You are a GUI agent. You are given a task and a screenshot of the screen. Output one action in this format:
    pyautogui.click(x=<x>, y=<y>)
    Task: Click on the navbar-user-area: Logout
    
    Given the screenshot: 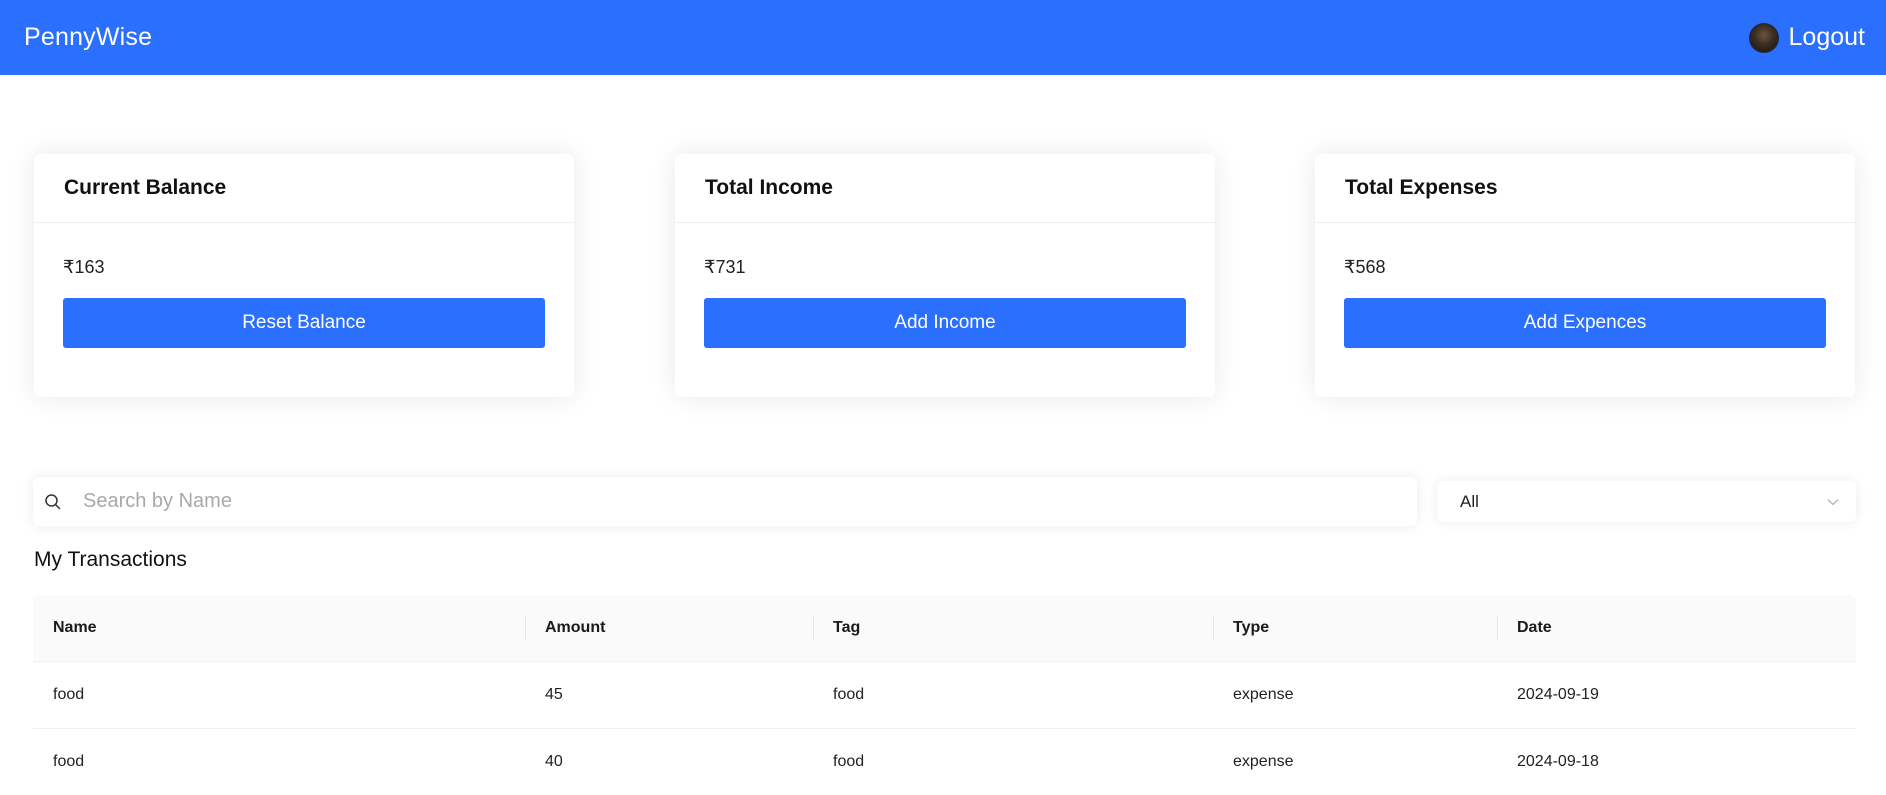 What is the action you would take?
    pyautogui.click(x=1806, y=37)
    